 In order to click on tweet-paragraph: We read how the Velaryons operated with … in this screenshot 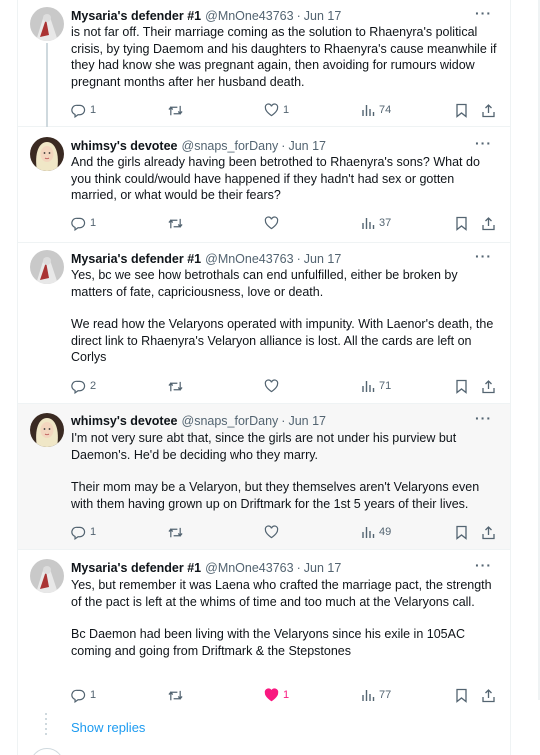, I will do `click(282, 340)`.